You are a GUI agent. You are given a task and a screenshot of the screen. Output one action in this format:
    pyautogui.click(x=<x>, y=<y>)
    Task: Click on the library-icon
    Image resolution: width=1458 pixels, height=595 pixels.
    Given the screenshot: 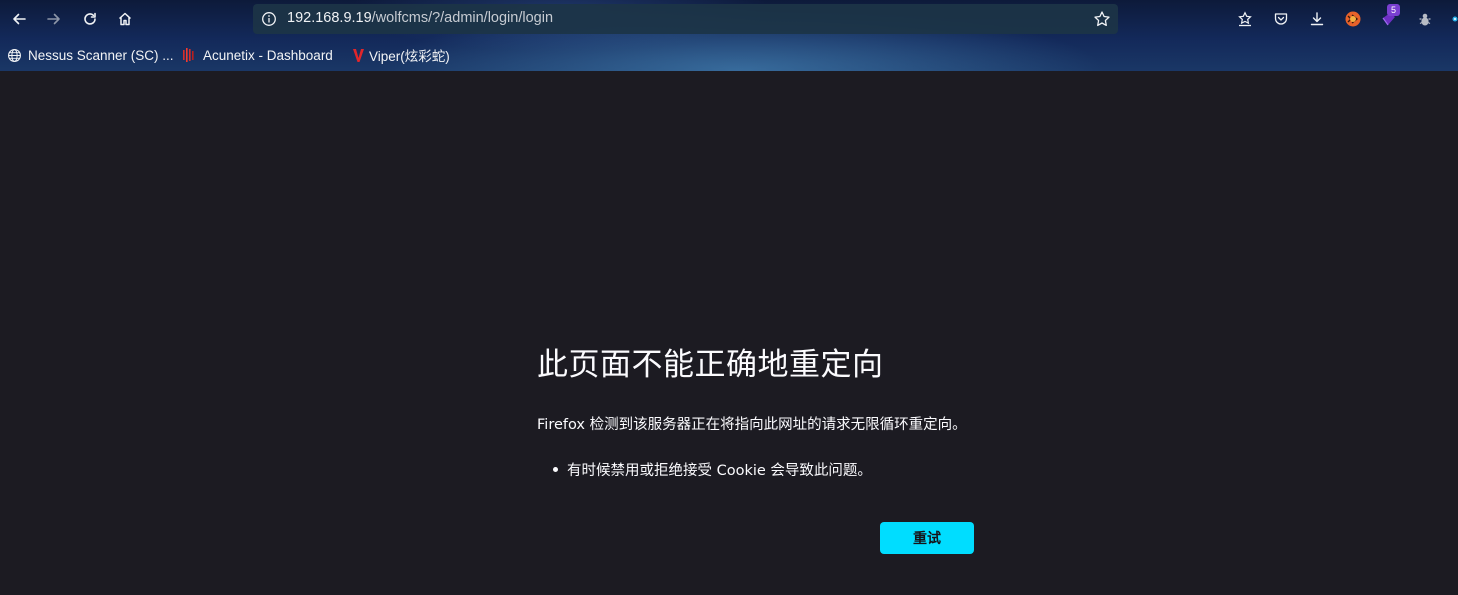 What is the action you would take?
    pyautogui.click(x=1245, y=19)
    